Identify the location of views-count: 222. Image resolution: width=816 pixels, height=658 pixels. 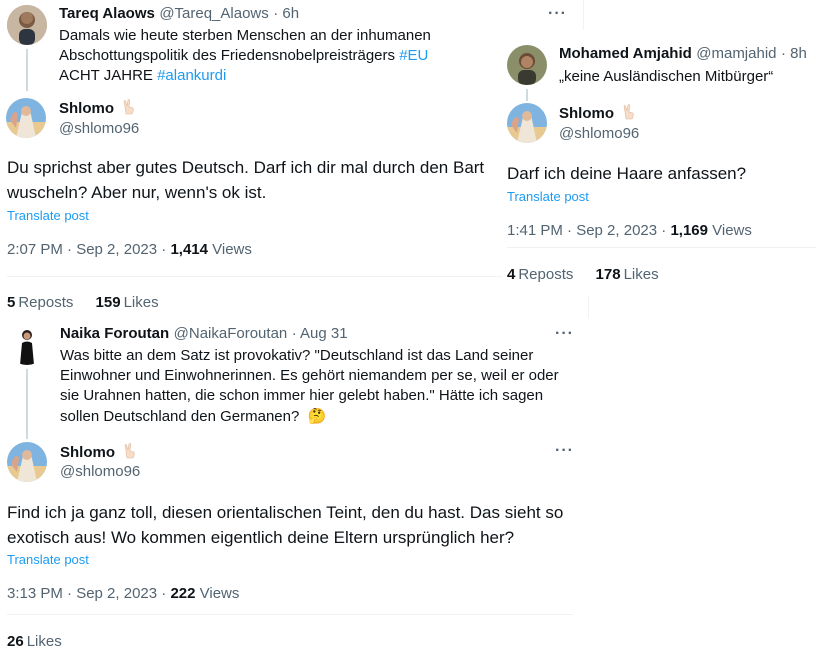
(183, 593).